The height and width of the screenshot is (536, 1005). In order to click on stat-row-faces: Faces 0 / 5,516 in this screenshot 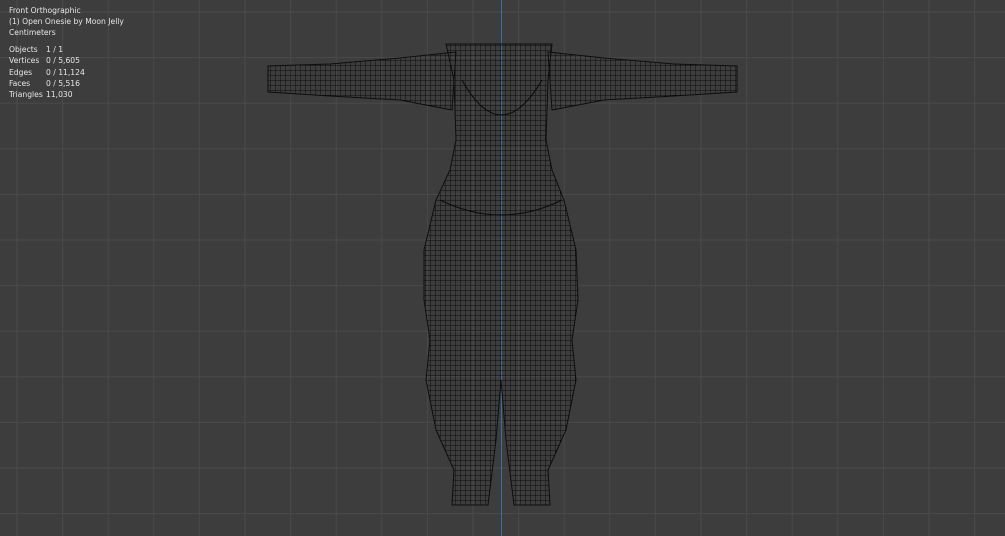, I will do `click(66, 83)`.